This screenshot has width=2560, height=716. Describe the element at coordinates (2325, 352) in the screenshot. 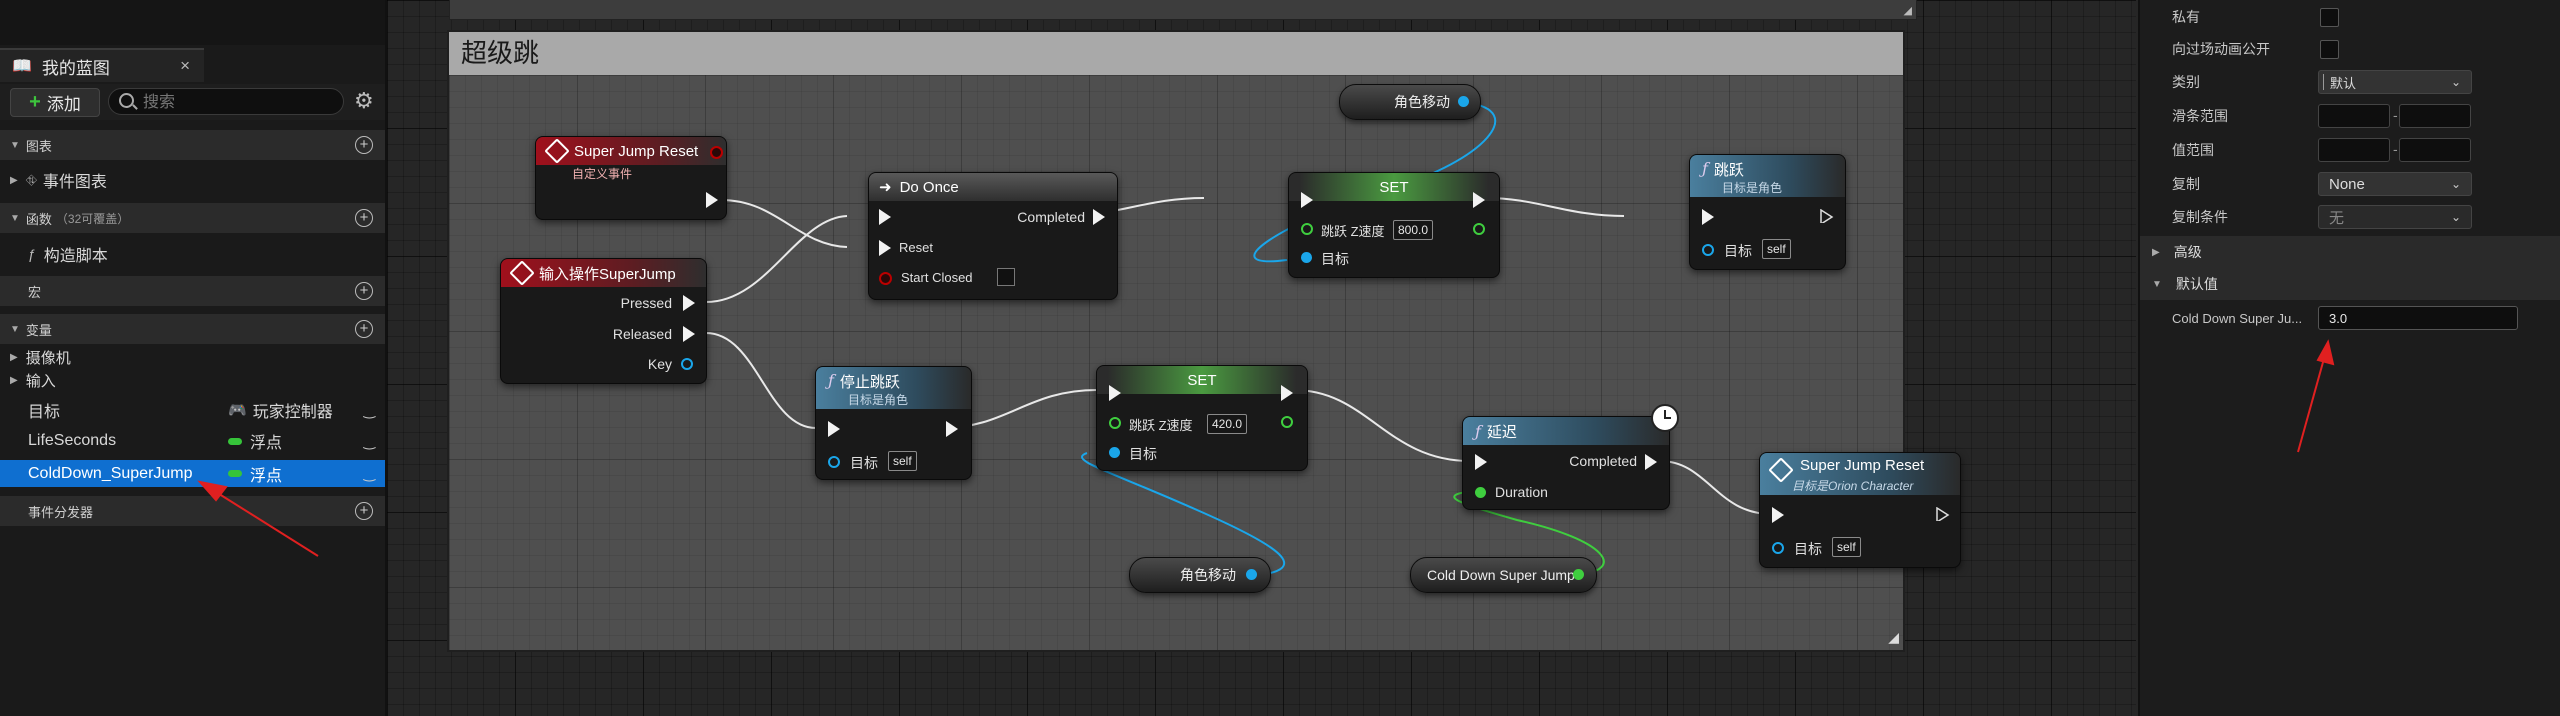

I see `annotation-arrowhead-right` at that location.